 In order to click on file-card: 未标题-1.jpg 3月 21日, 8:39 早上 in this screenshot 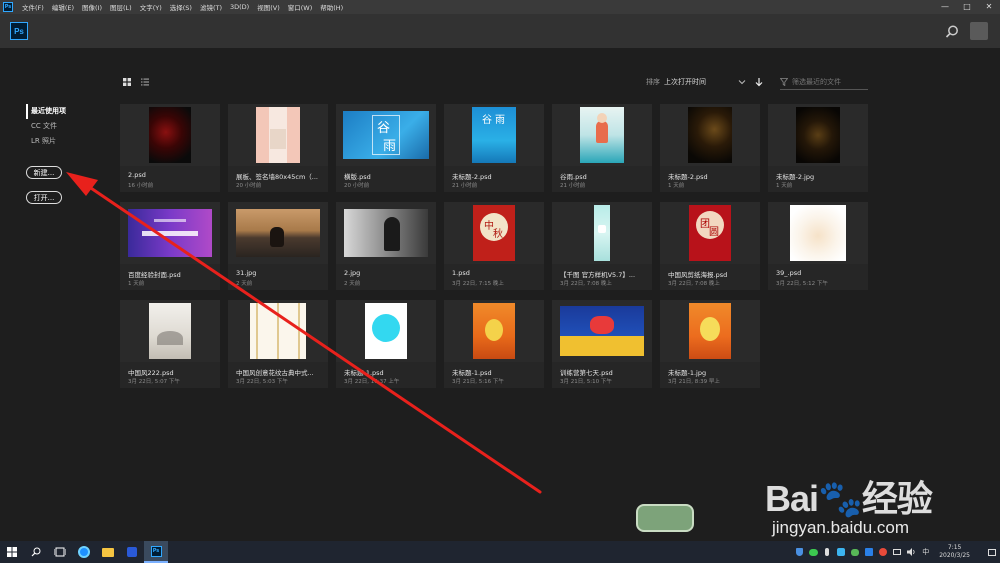, I will do `click(710, 344)`.